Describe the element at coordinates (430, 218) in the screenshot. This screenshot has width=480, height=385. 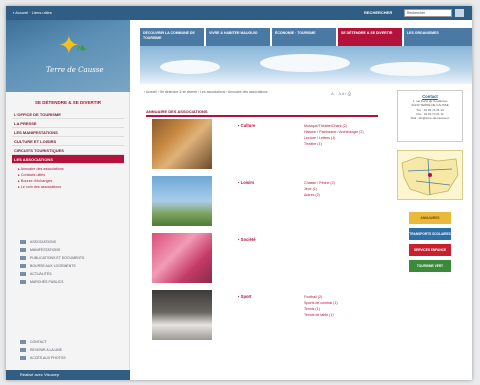
I see `annuaires-button: ANNUAIRES` at that location.